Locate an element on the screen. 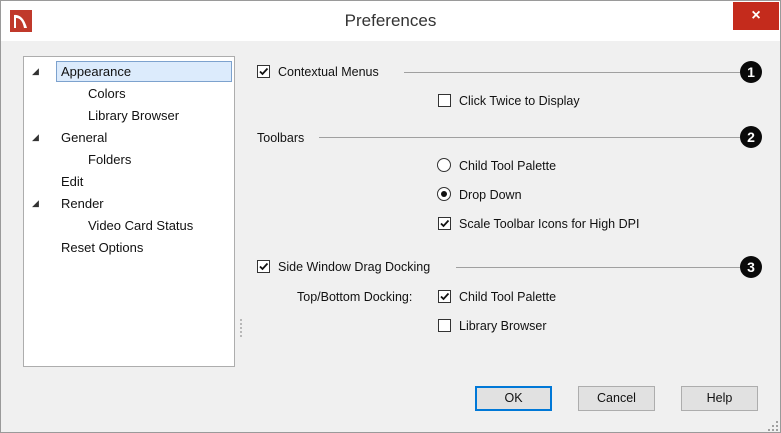  tree-item-library-browser: Library Browser is located at coordinates (133, 115).